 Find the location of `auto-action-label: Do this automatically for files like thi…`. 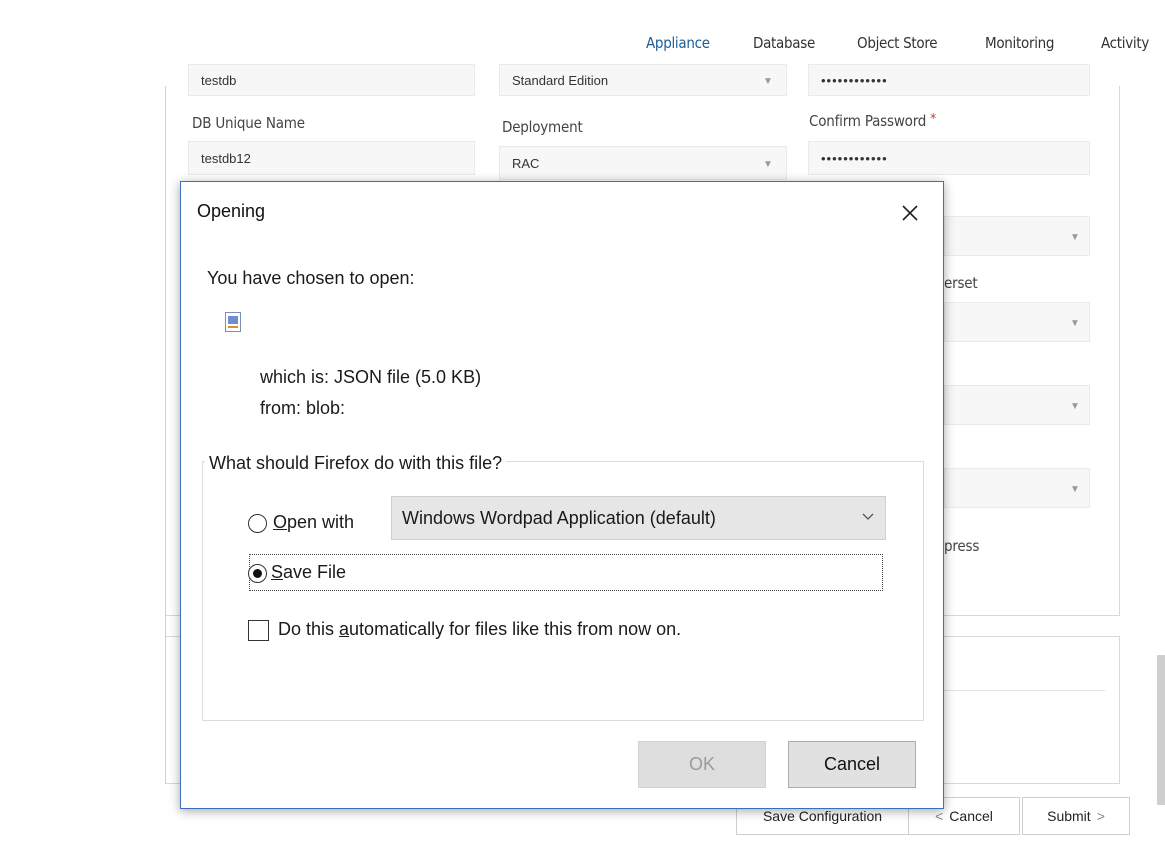

auto-action-label: Do this automatically for files like thi… is located at coordinates (479, 629).